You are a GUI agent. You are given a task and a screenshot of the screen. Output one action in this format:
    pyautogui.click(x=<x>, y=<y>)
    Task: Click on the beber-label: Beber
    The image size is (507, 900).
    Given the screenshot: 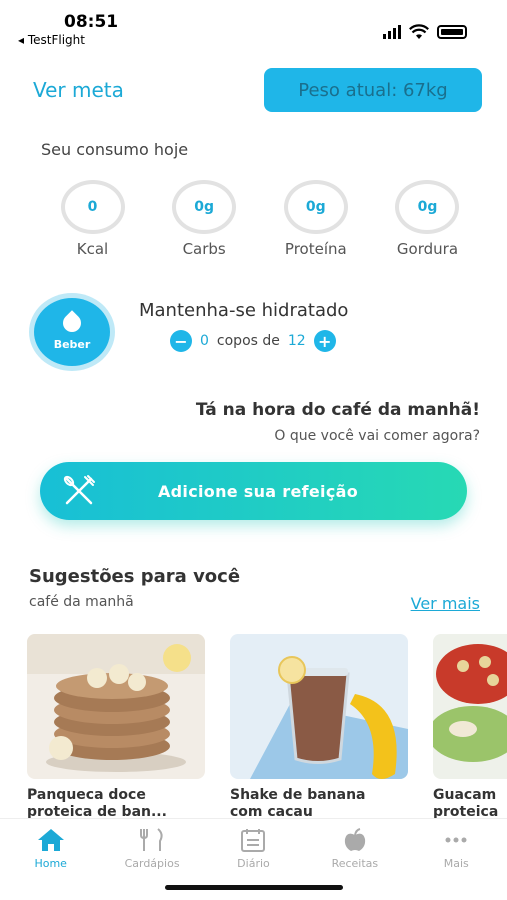 What is the action you would take?
    pyautogui.click(x=72, y=344)
    